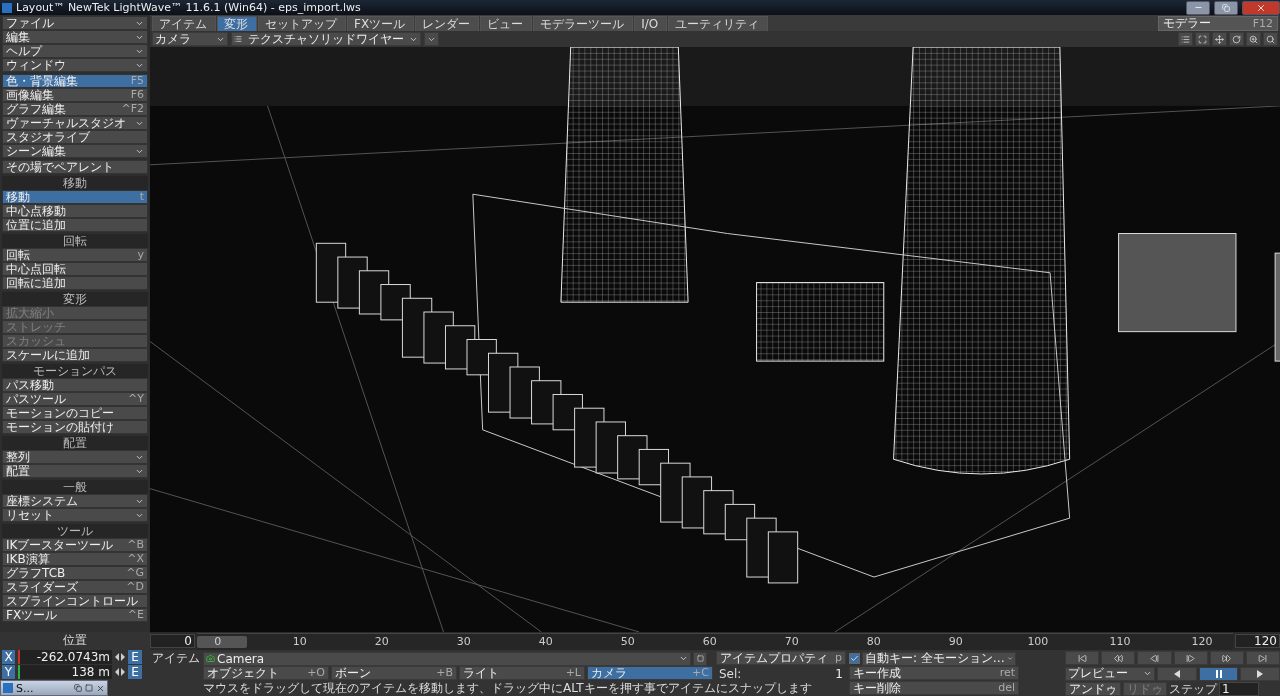  Describe the element at coordinates (135, 559) in the screenshot. I see `shortcut-label: ^X` at that location.